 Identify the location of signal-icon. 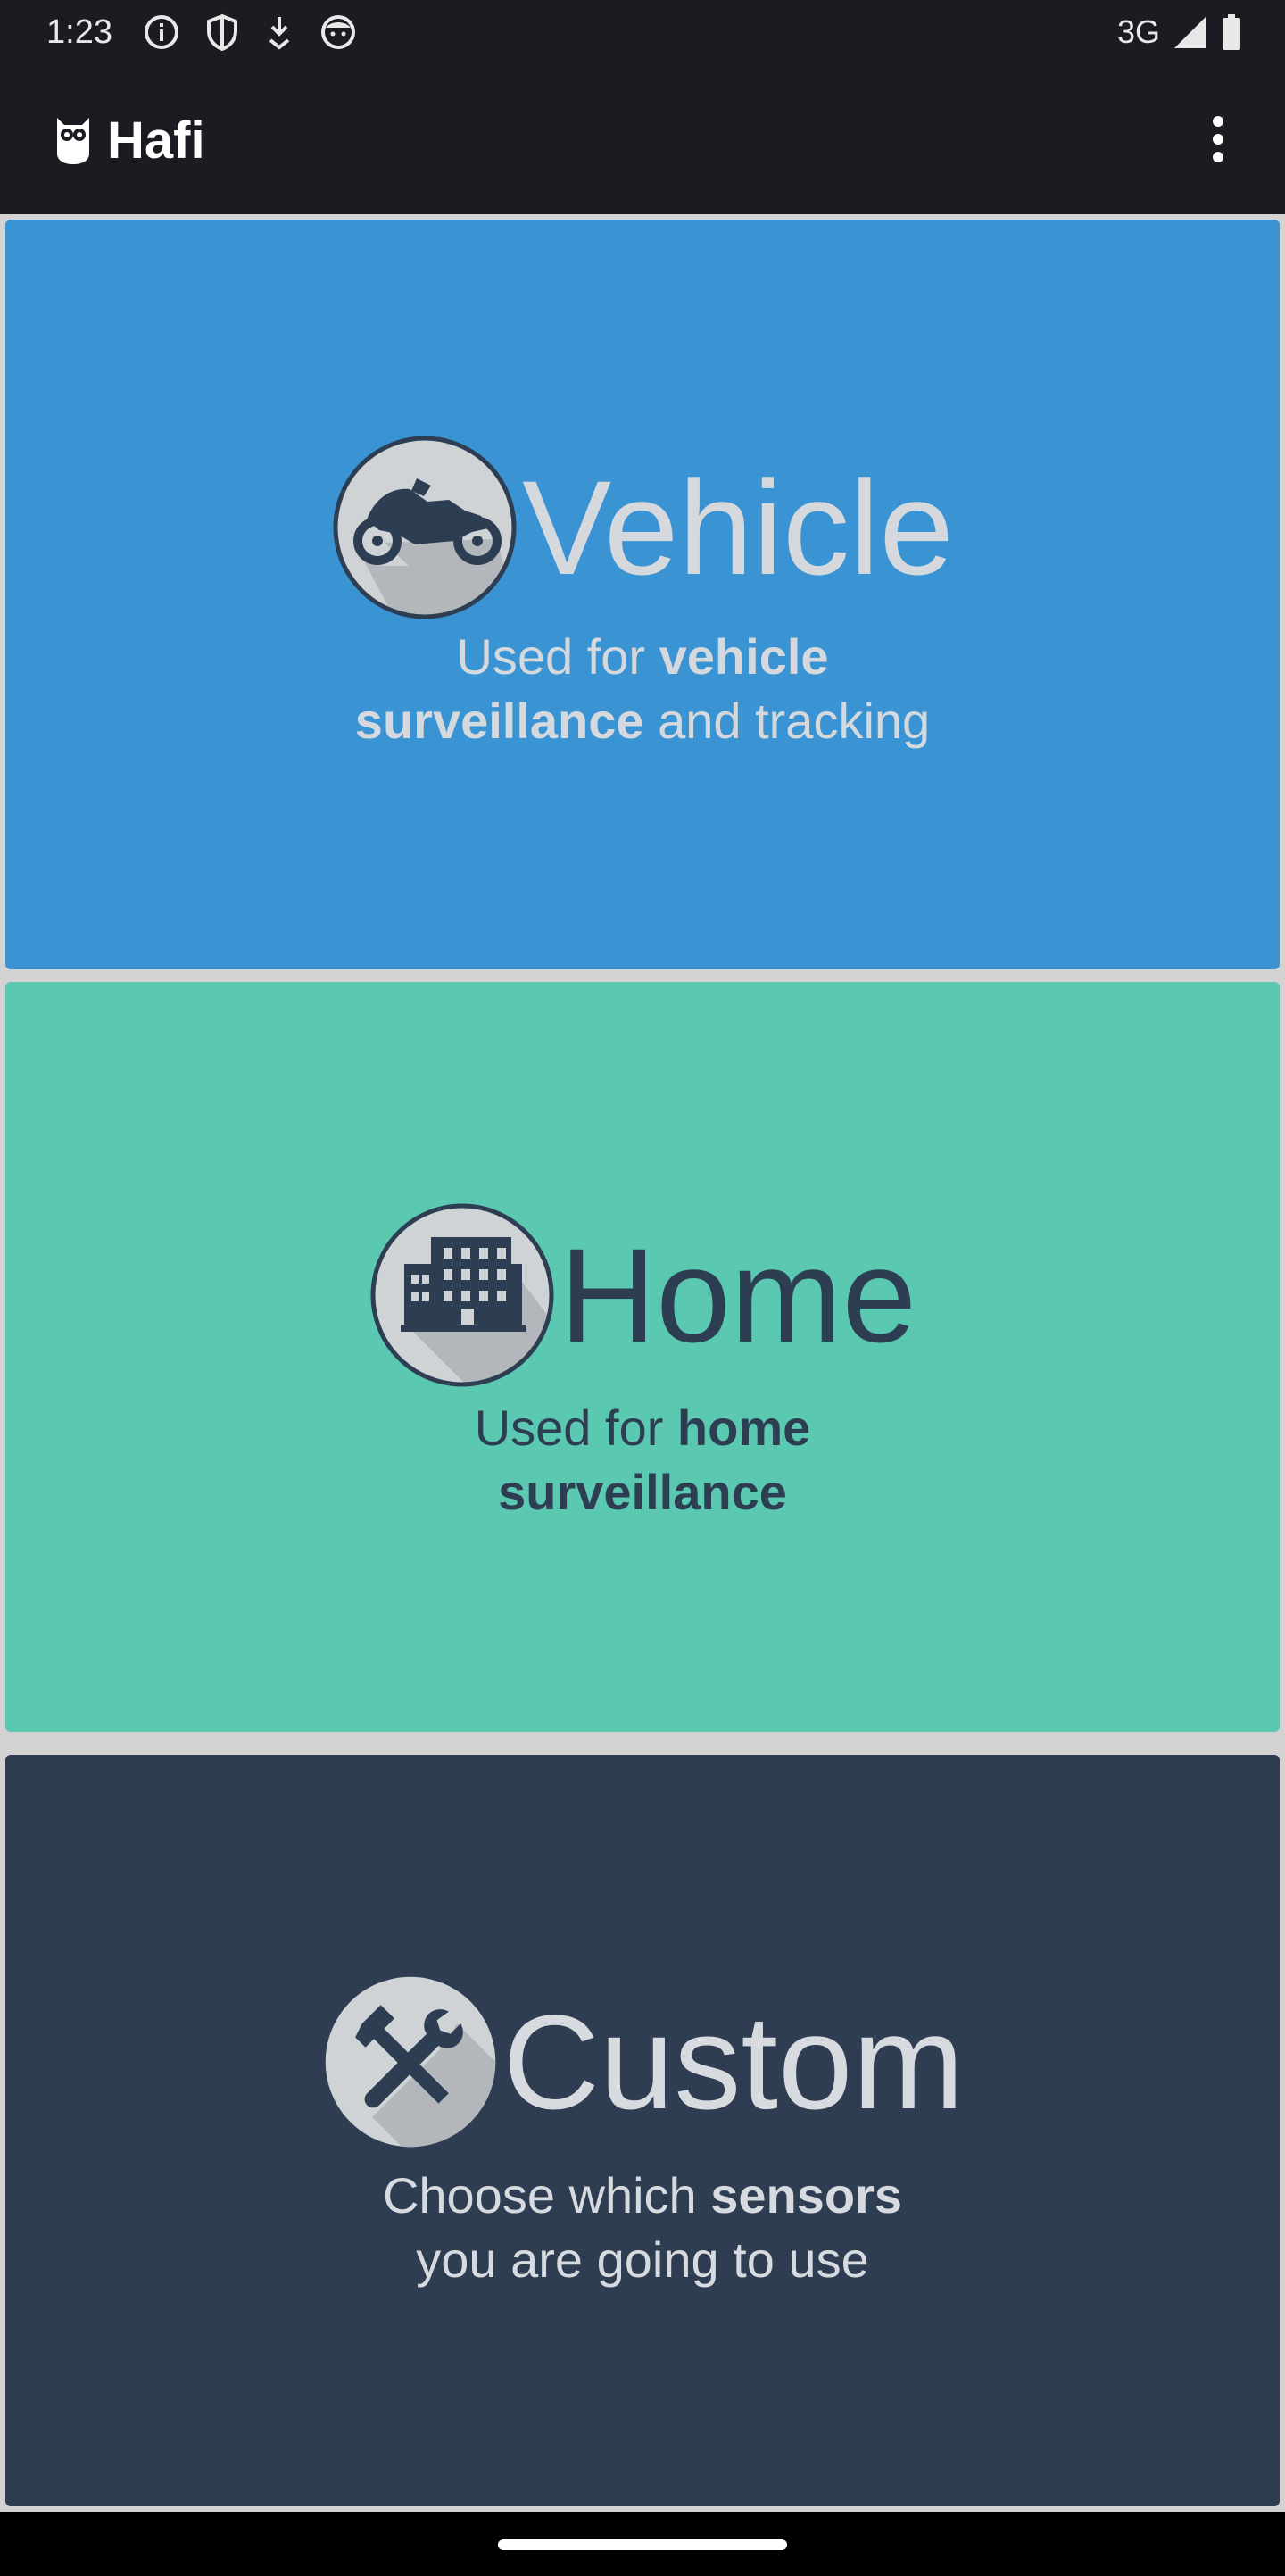
(1190, 32).